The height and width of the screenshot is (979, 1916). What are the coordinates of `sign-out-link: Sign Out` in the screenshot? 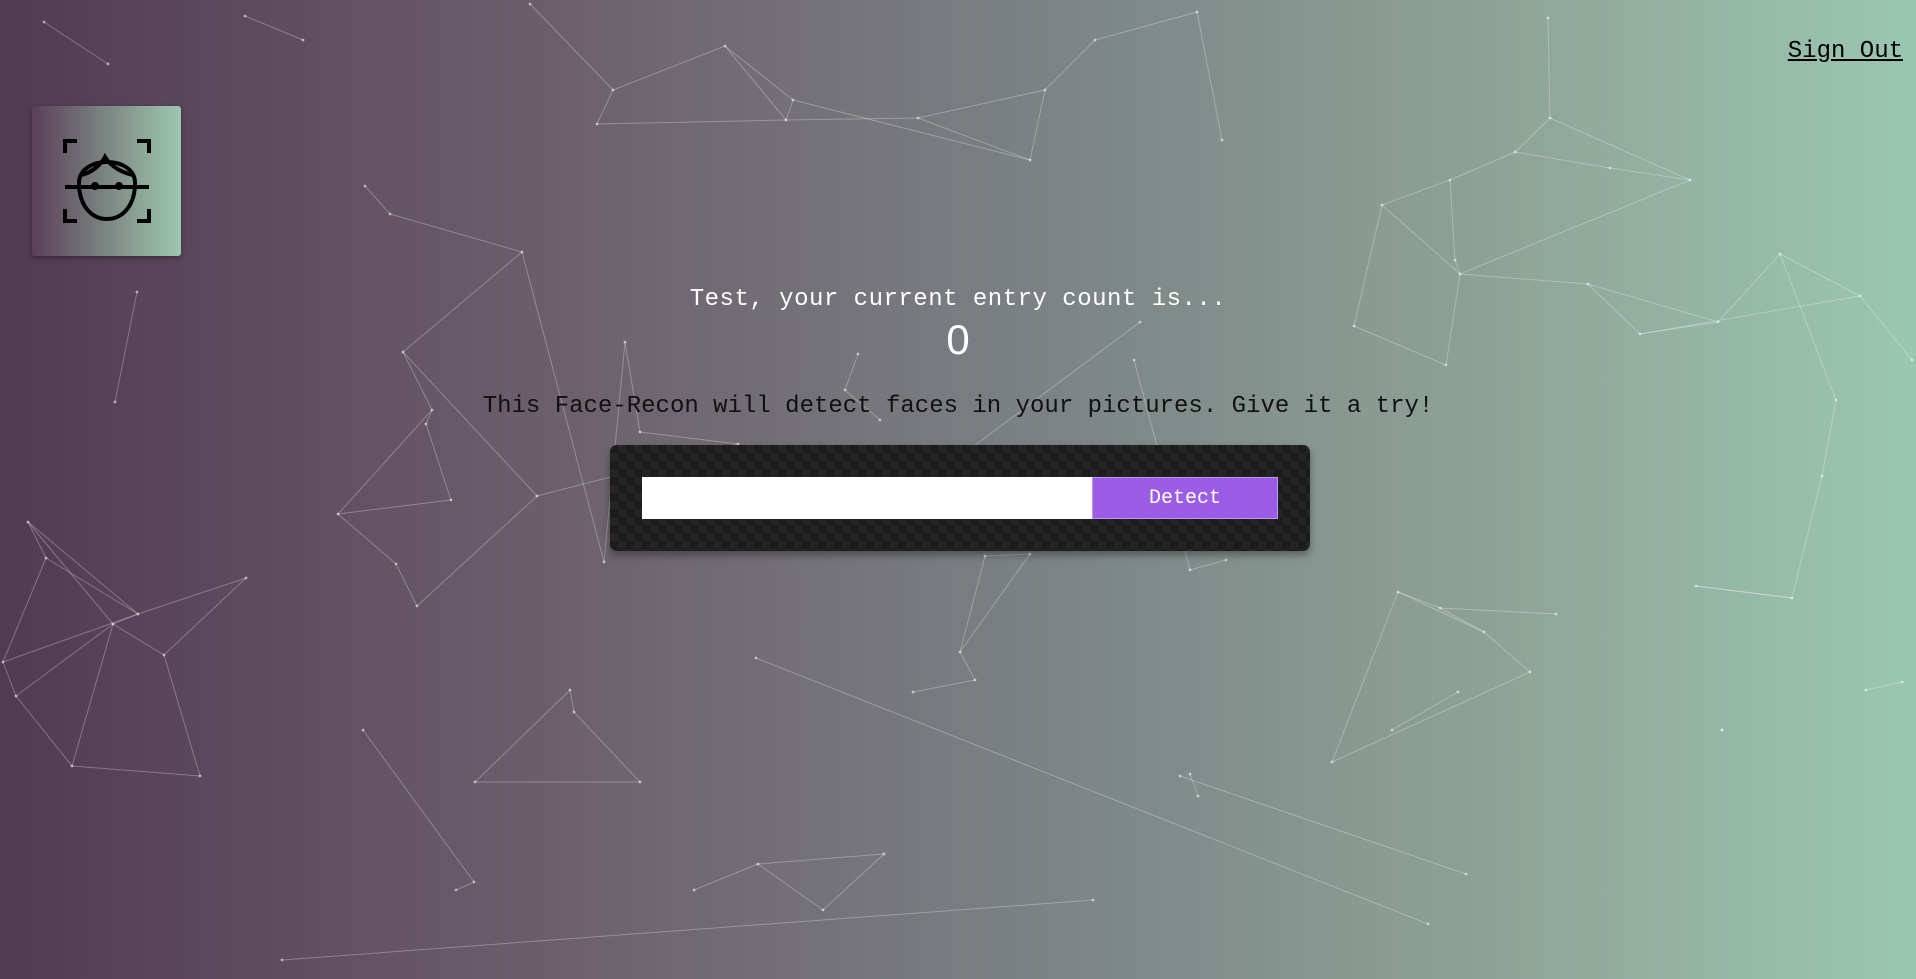 It's located at (1845, 51).